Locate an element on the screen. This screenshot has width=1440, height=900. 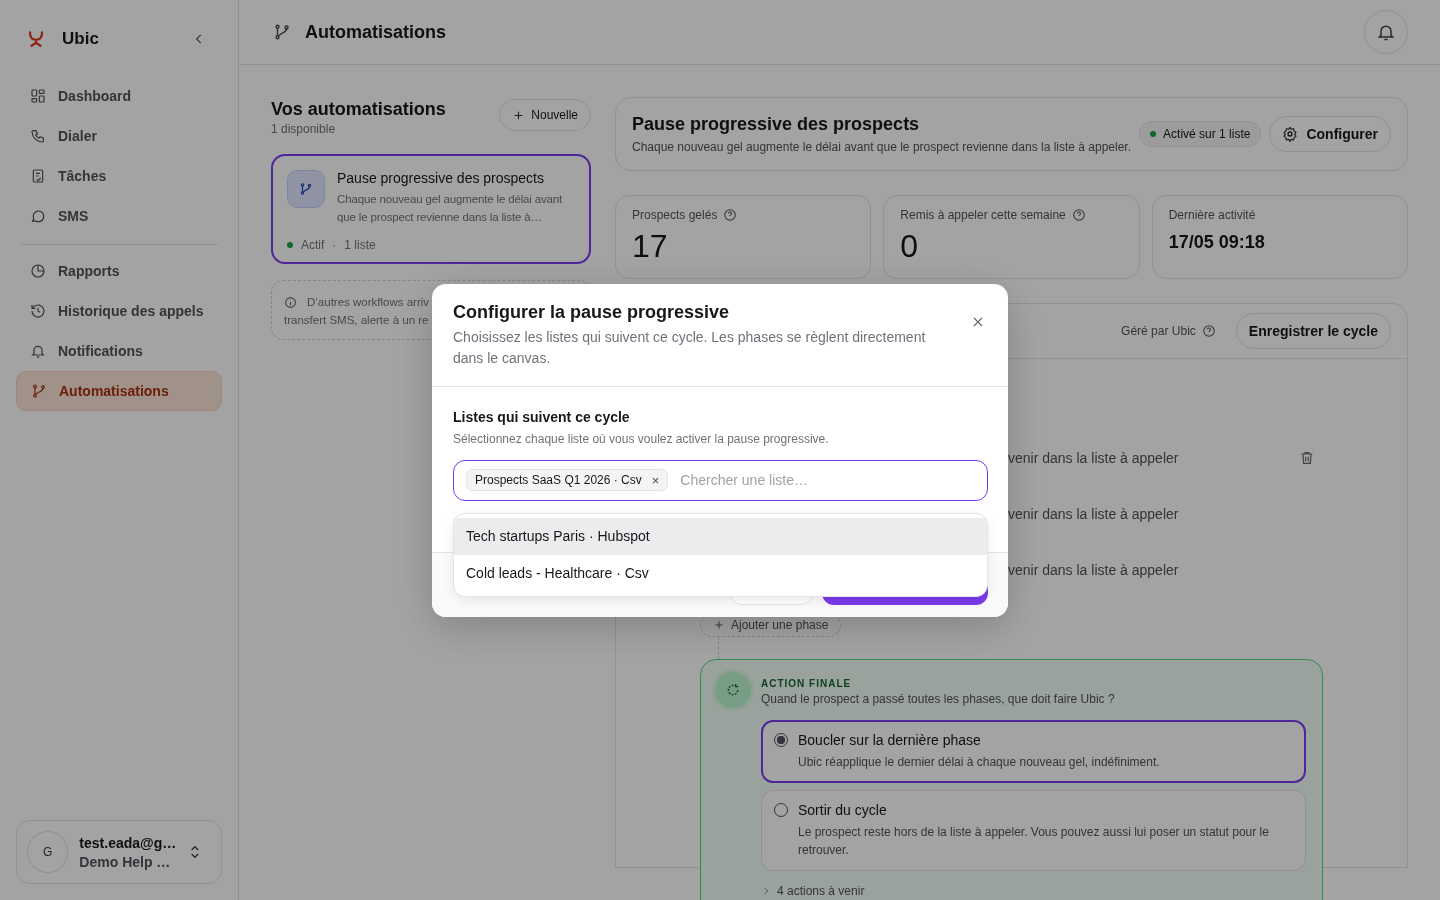
info-text: D’autres workflows arriv is located at coordinates (368, 302).